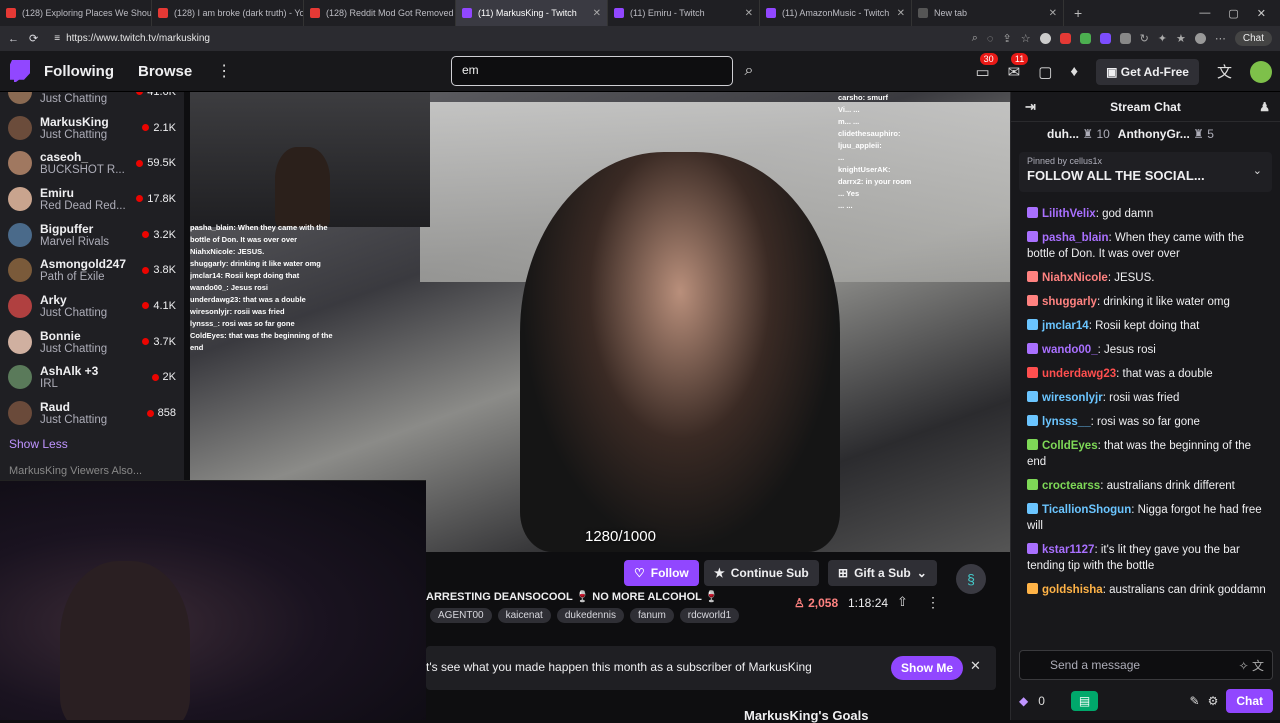 The image size is (1280, 723). What do you see at coordinates (1045, 38) in the screenshot?
I see `profile-ext-icon` at bounding box center [1045, 38].